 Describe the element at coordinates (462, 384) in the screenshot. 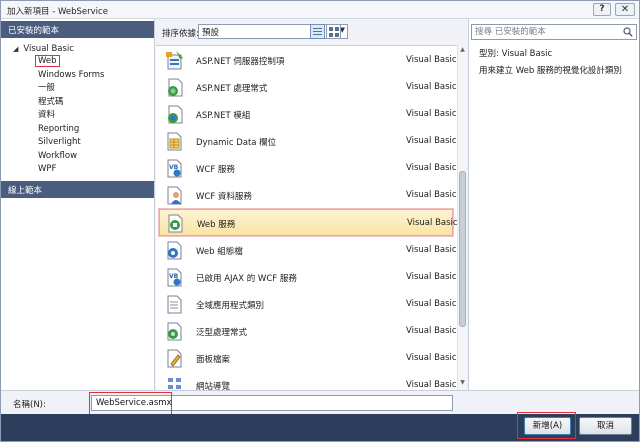

I see `scroll-down-icon: ▼` at that location.